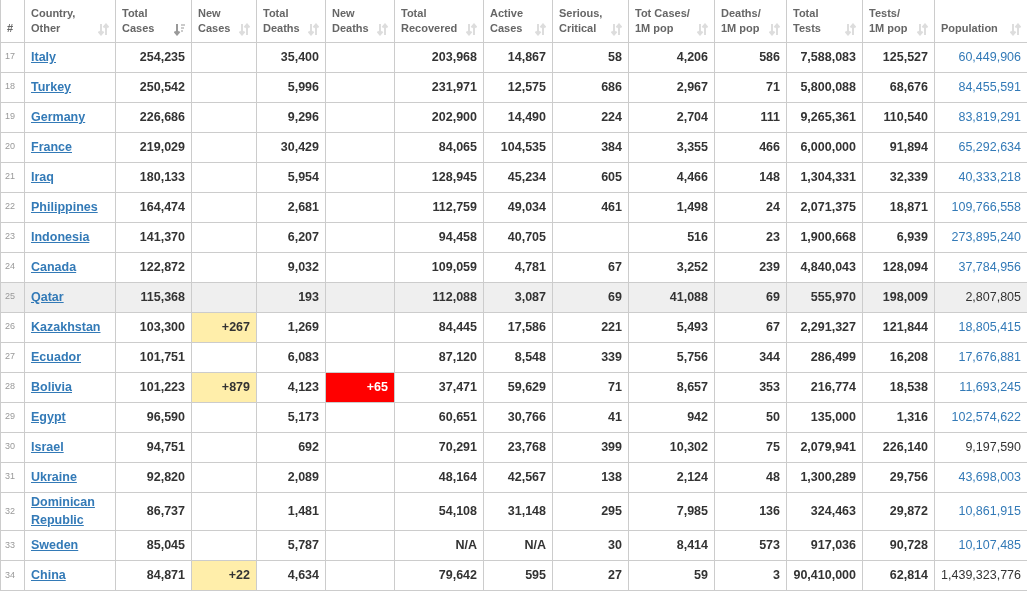 This screenshot has width=1027, height=593. I want to click on table-row: 33 Sweden 85,045 5,787 N/A N/A 30 8,414 573 917,036 90,728 10,107,485, so click(513, 545).